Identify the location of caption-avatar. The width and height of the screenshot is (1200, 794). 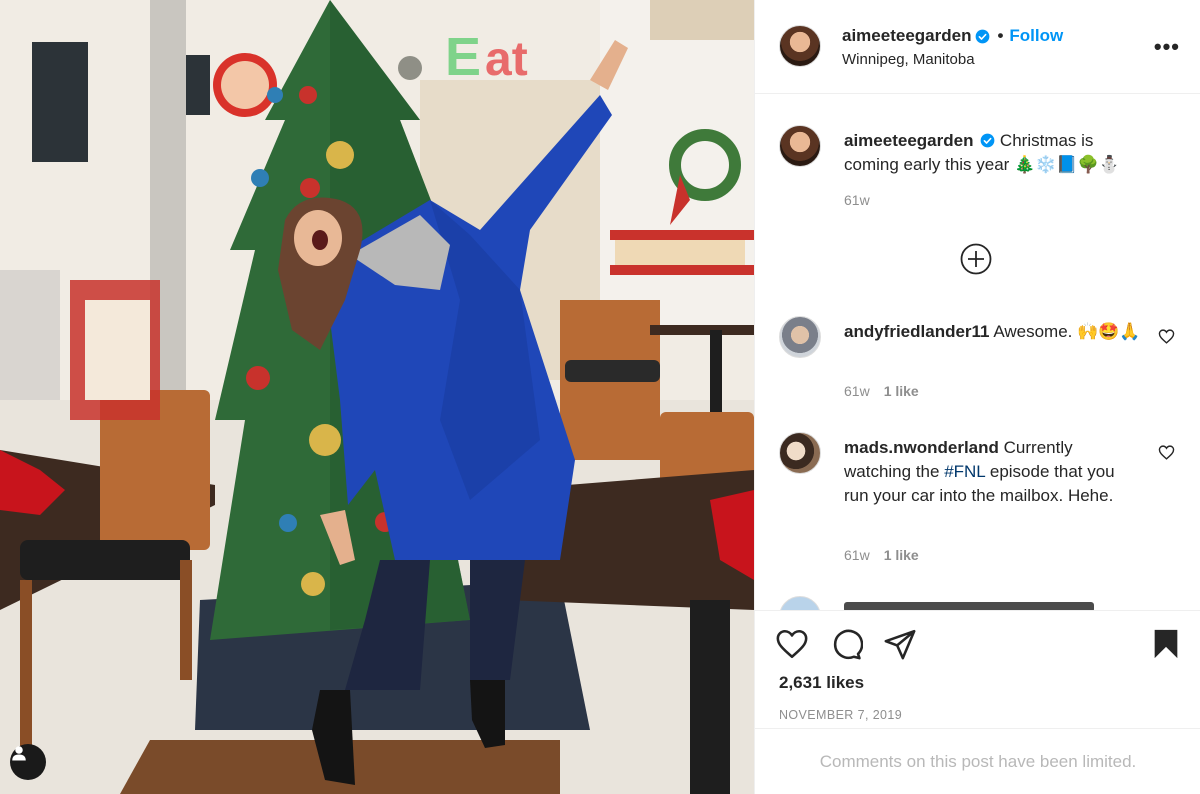
(800, 146).